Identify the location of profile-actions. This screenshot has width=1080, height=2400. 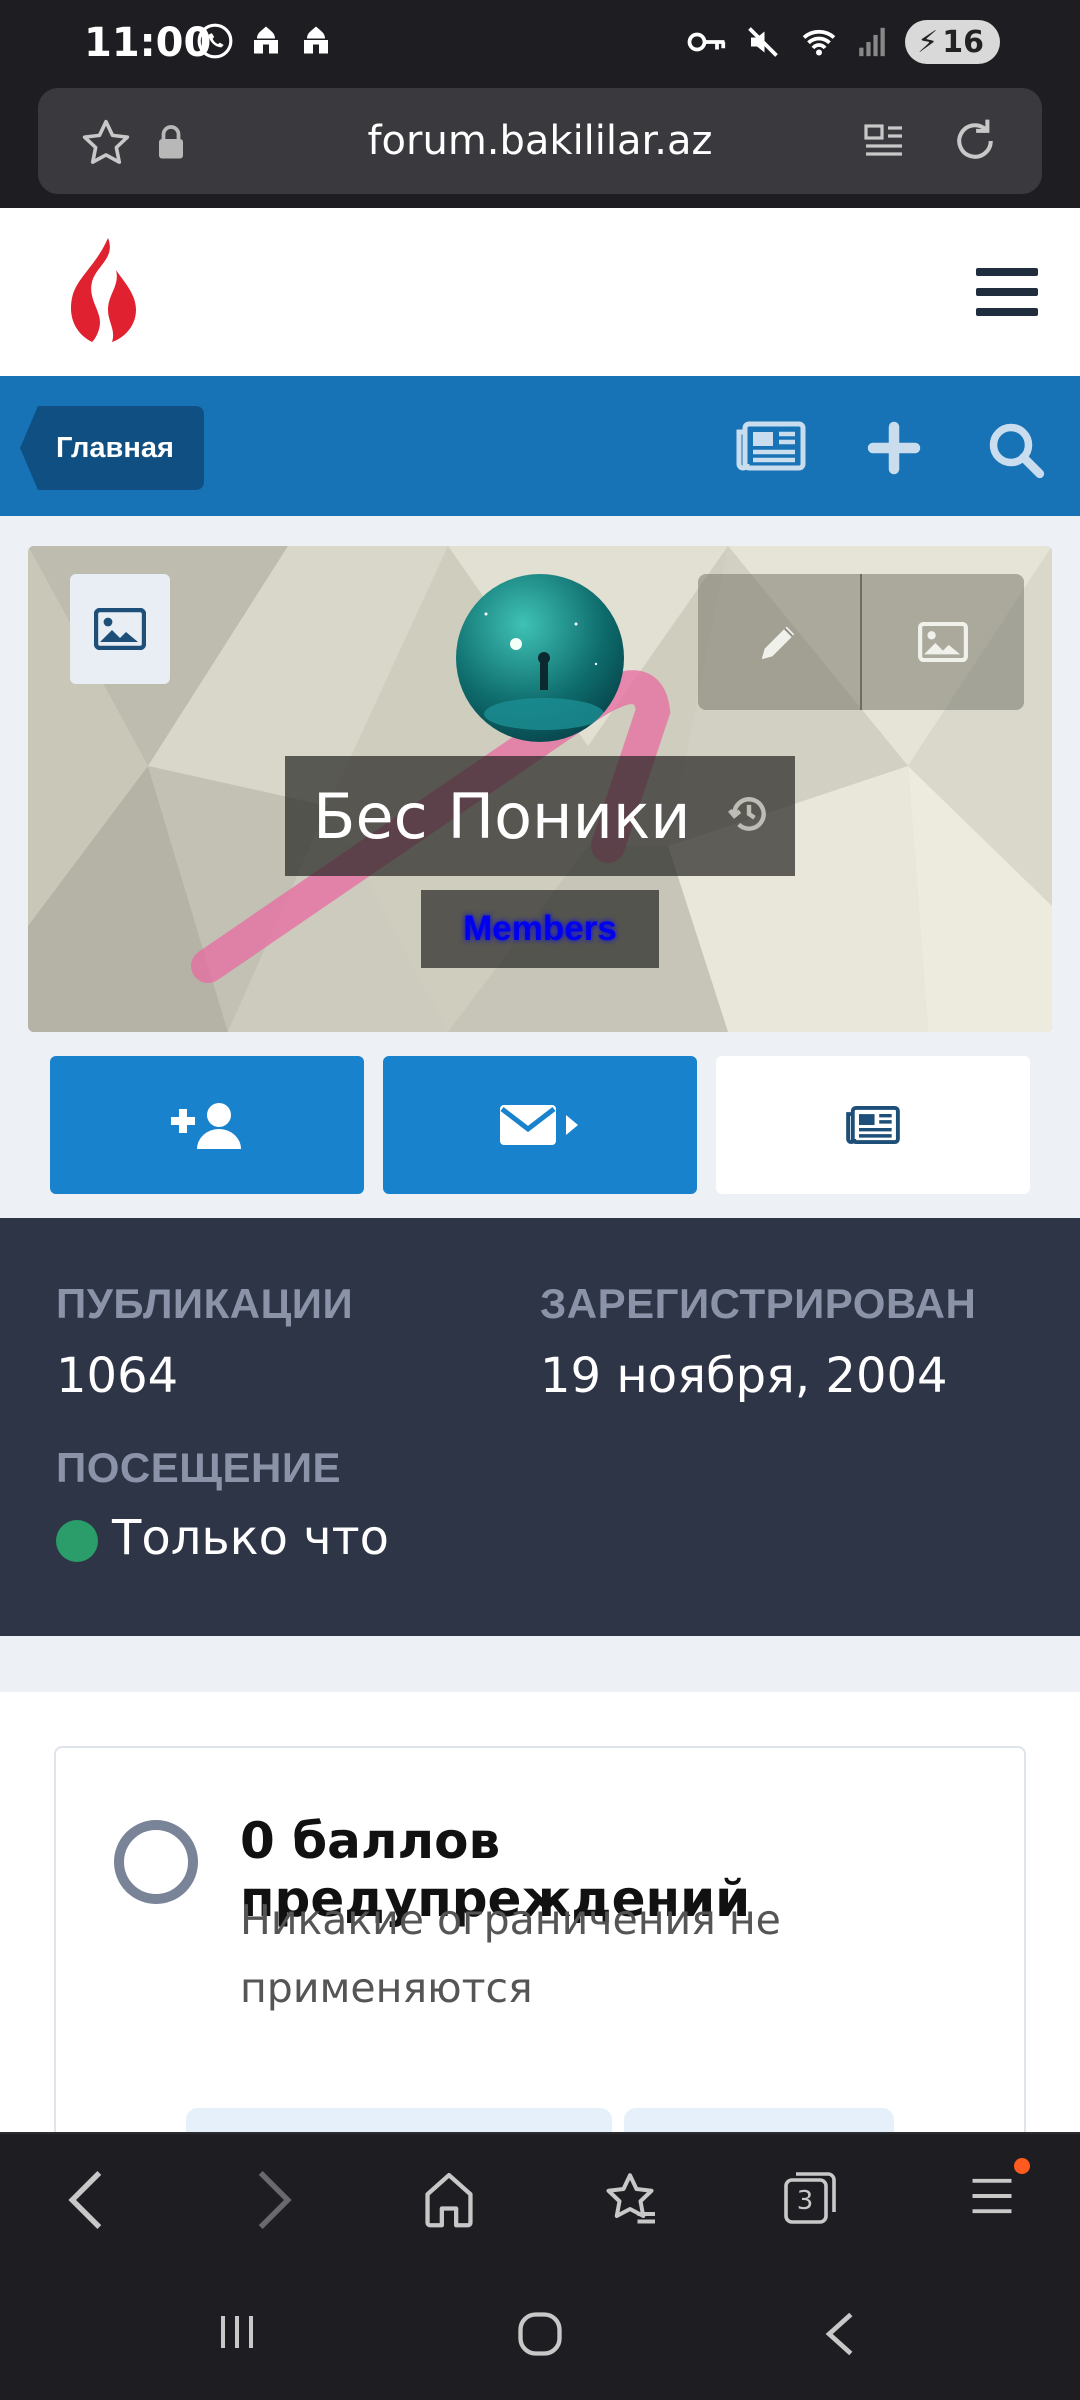
(540, 1126).